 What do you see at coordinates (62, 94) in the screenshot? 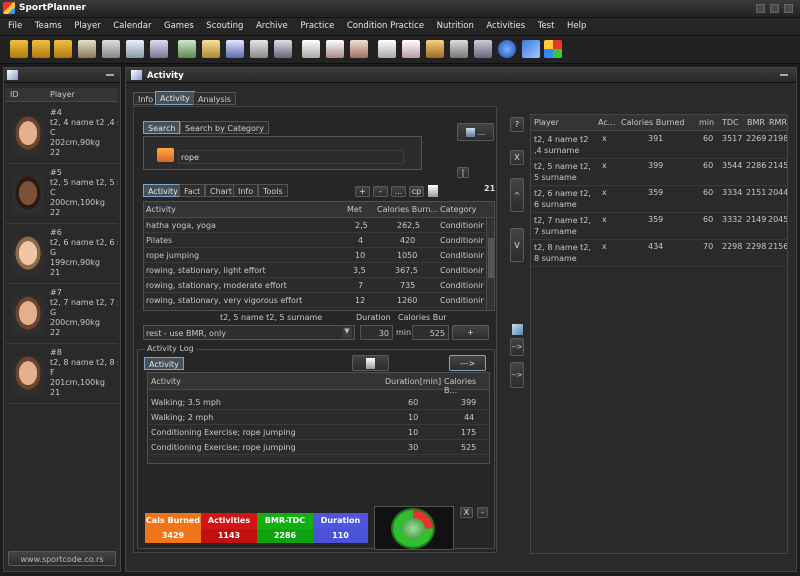
I see `column-player: Player` at bounding box center [62, 94].